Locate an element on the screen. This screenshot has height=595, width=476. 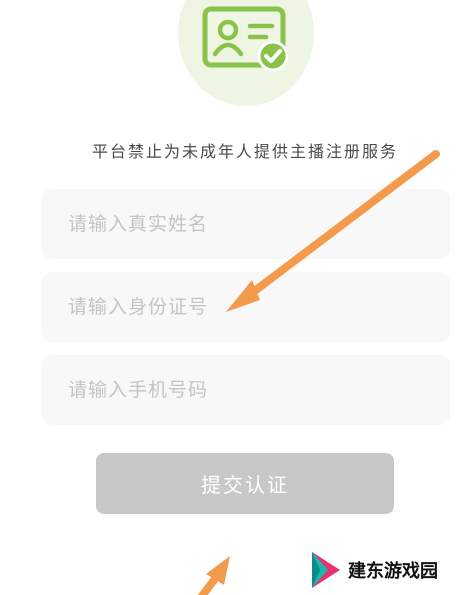
annotation-arrow-to-submit is located at coordinates (214, 575).